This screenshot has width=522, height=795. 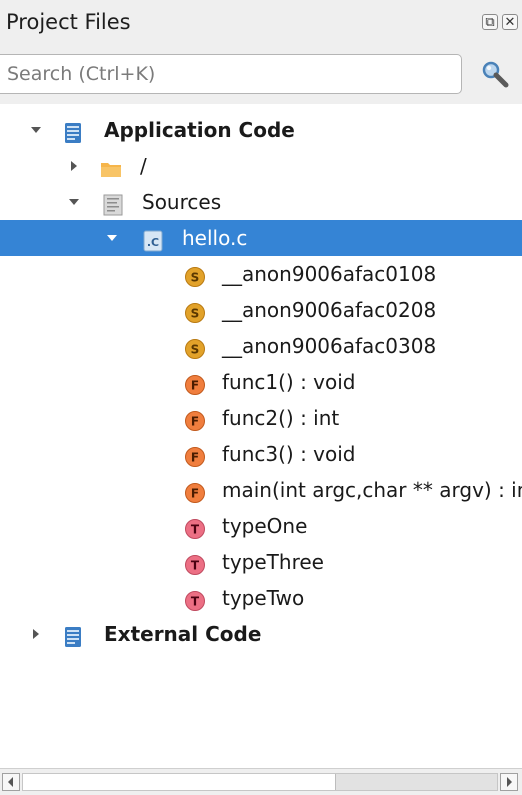 I want to click on tree-label: typeThree, so click(x=273, y=562).